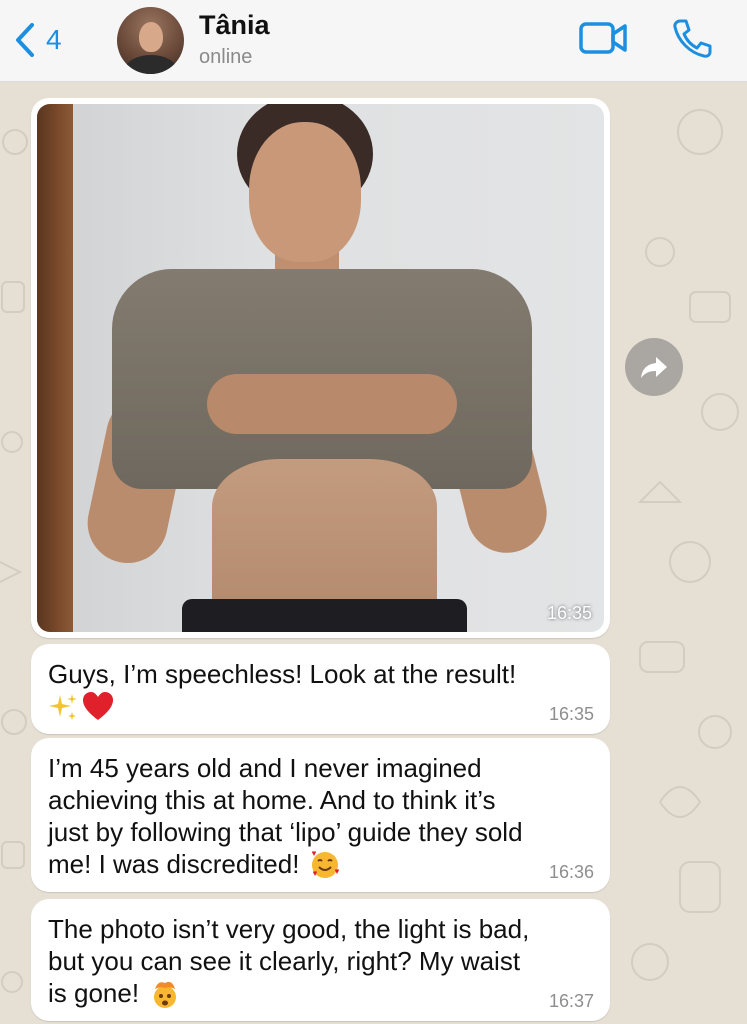 The height and width of the screenshot is (1024, 747). I want to click on phone-icon, so click(692, 38).